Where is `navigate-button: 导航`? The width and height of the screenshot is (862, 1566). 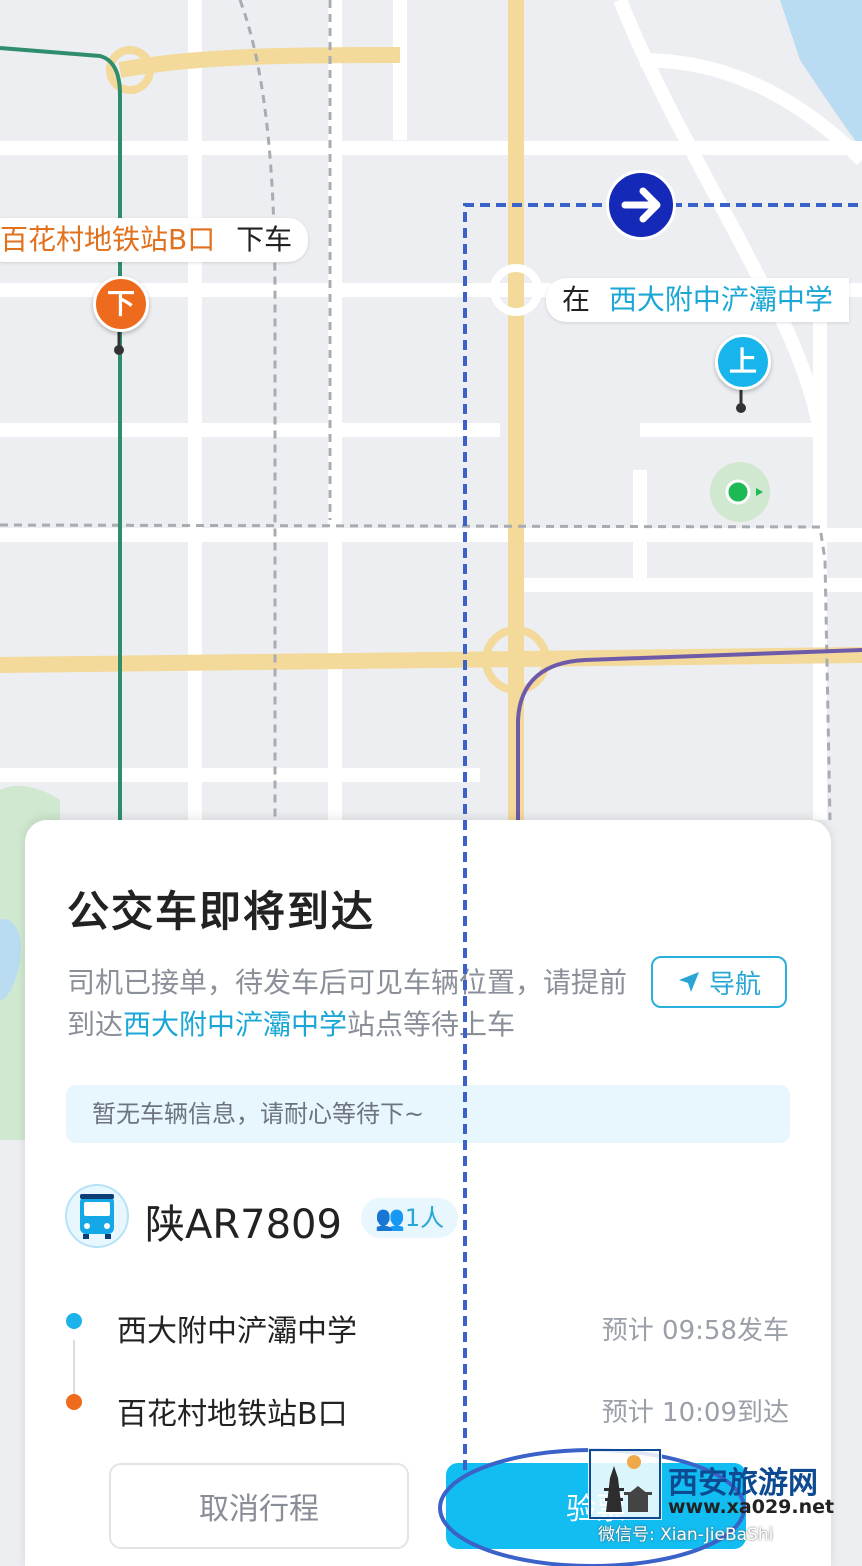
navigate-button: 导航 is located at coordinates (719, 982).